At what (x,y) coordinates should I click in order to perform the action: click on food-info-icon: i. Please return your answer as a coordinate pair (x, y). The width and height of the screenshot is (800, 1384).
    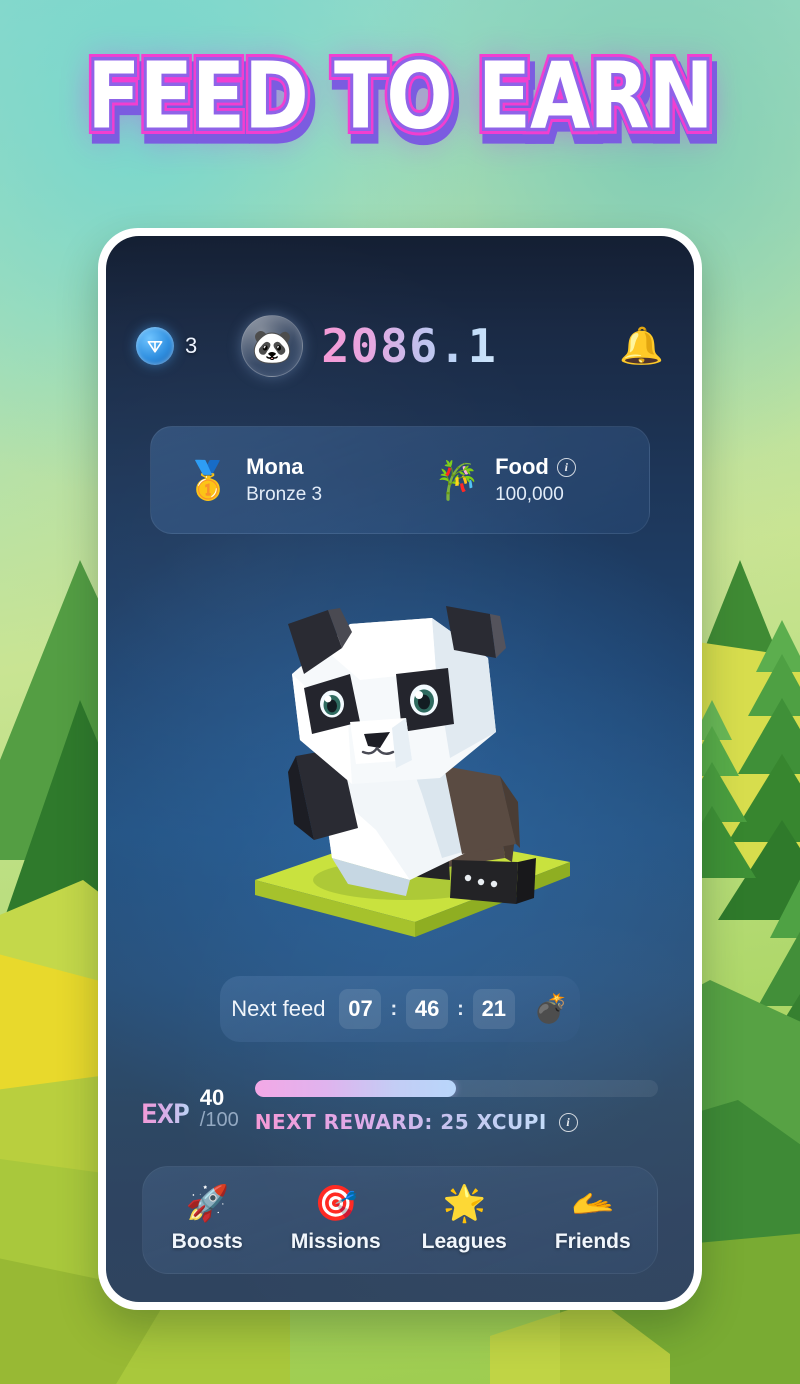
    Looking at the image, I should click on (566, 467).